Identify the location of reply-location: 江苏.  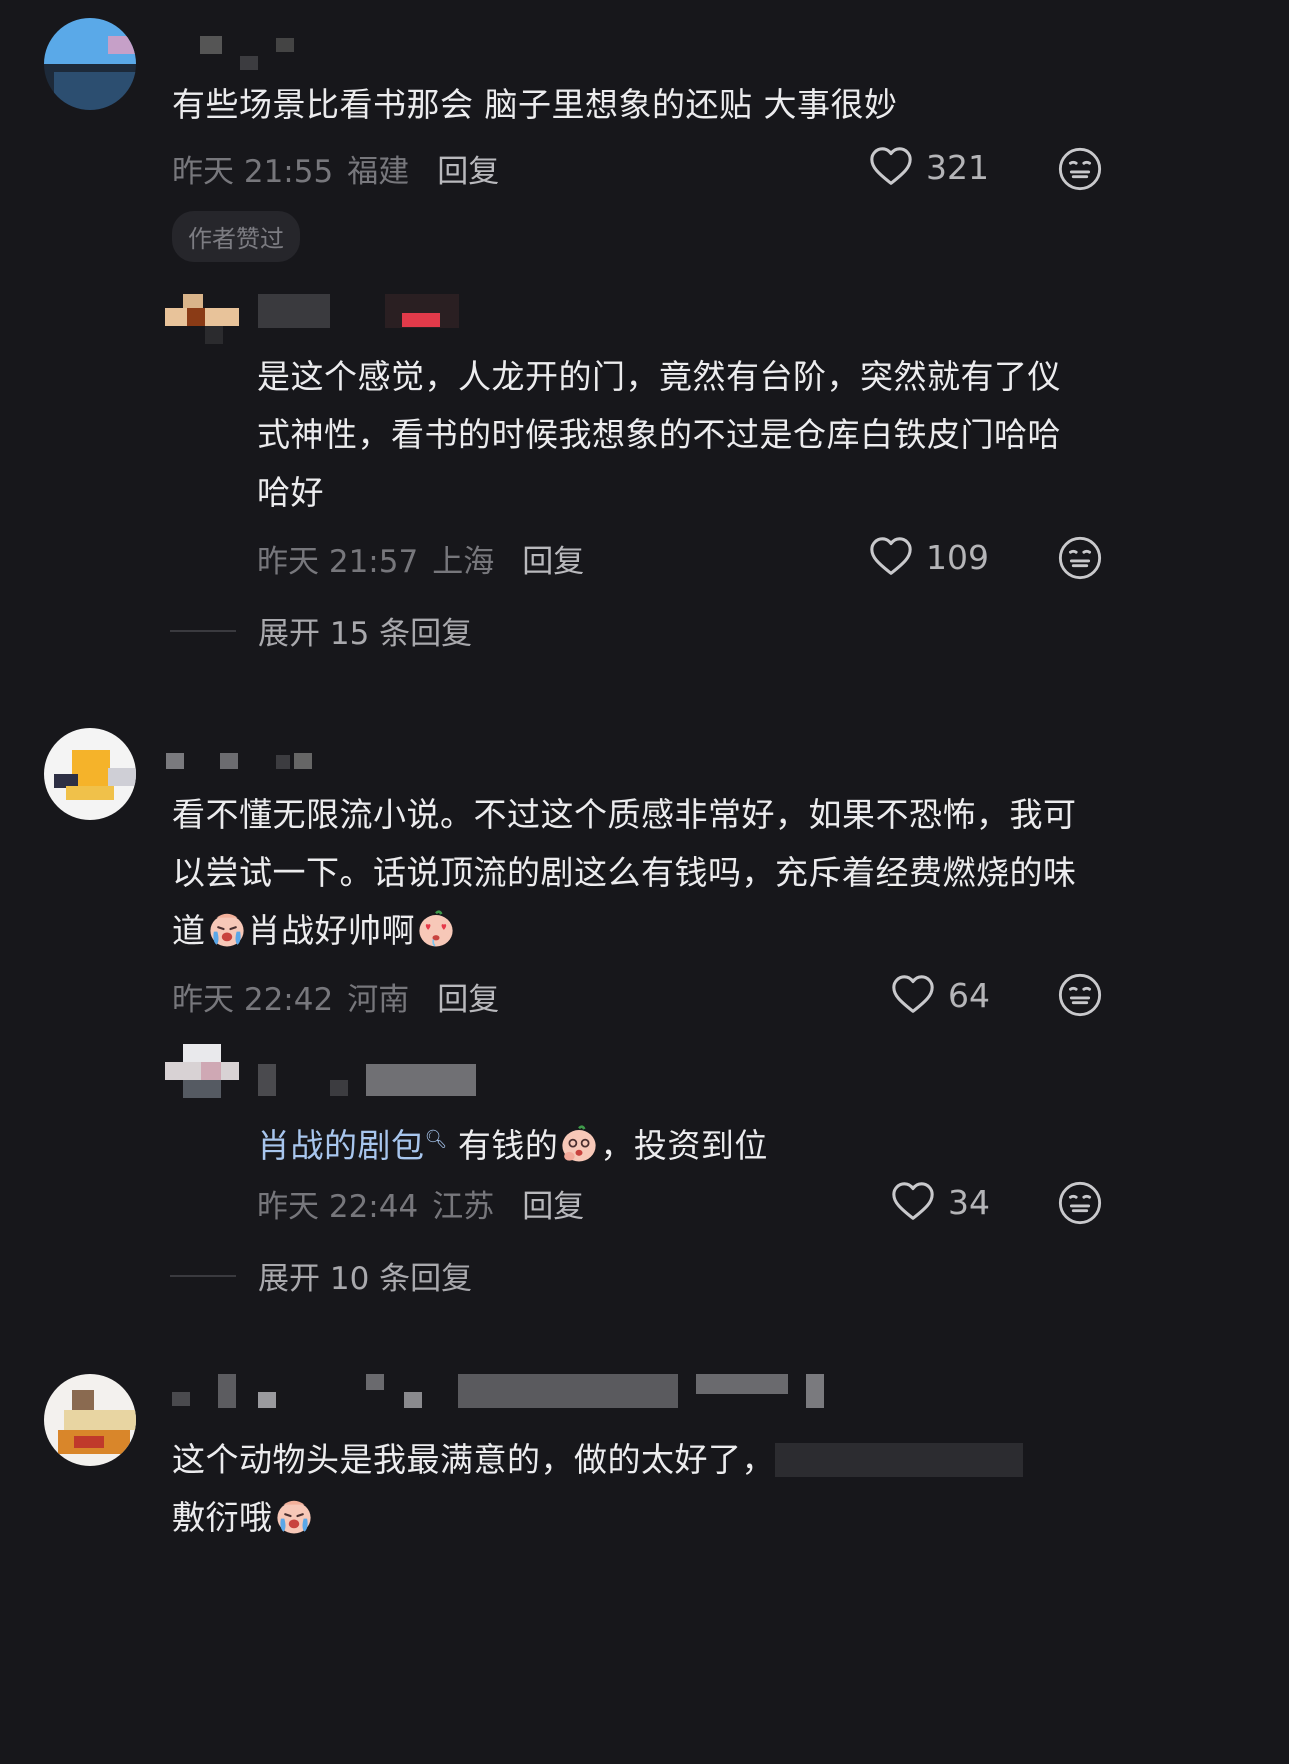
(463, 1207).